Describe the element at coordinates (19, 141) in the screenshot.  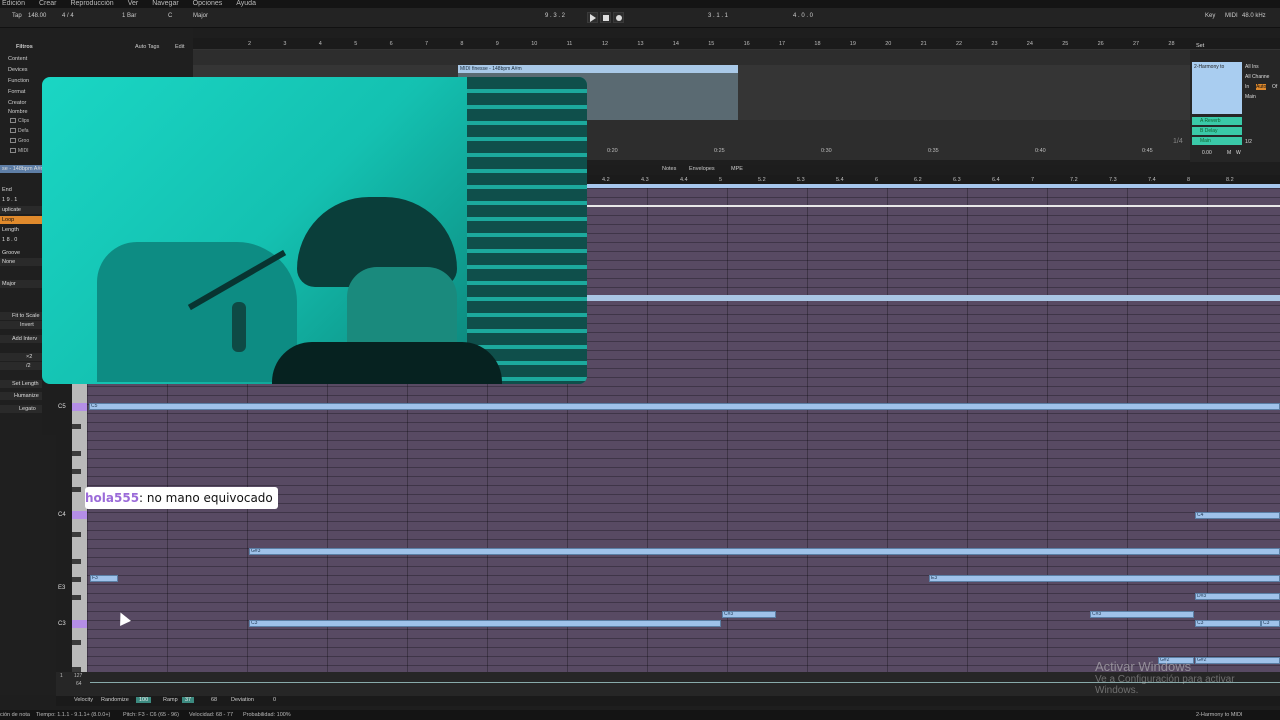
I see `folder-item: Groo` at that location.